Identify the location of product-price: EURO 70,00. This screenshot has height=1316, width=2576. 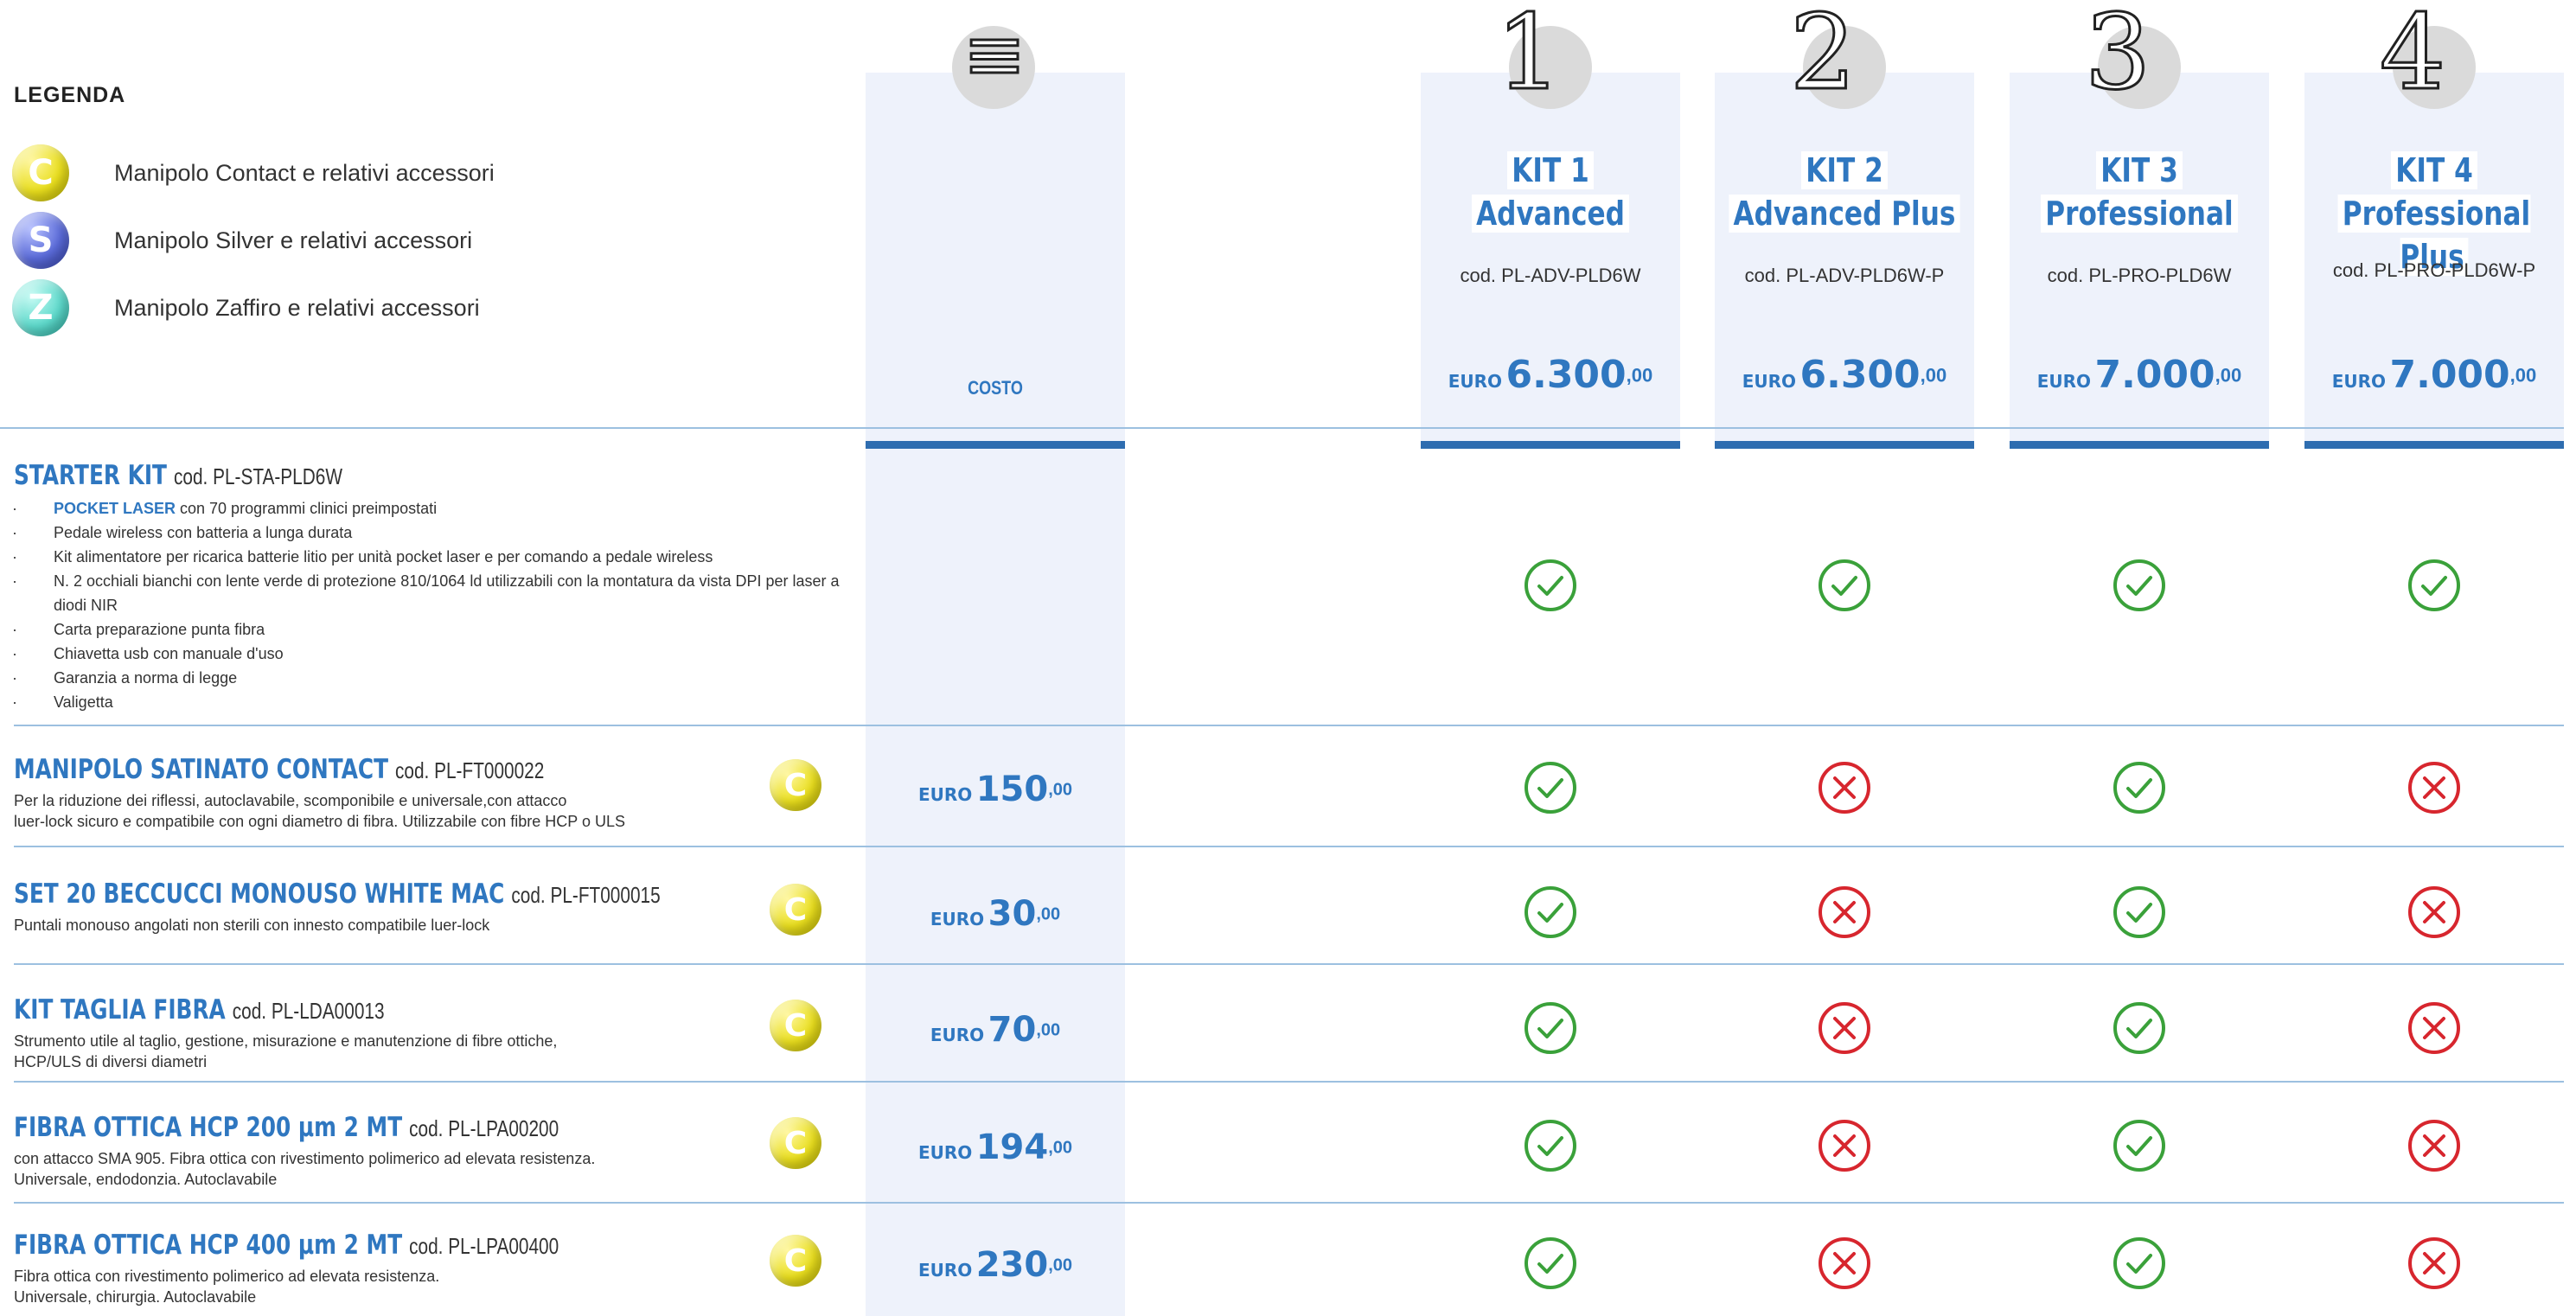
(996, 1030).